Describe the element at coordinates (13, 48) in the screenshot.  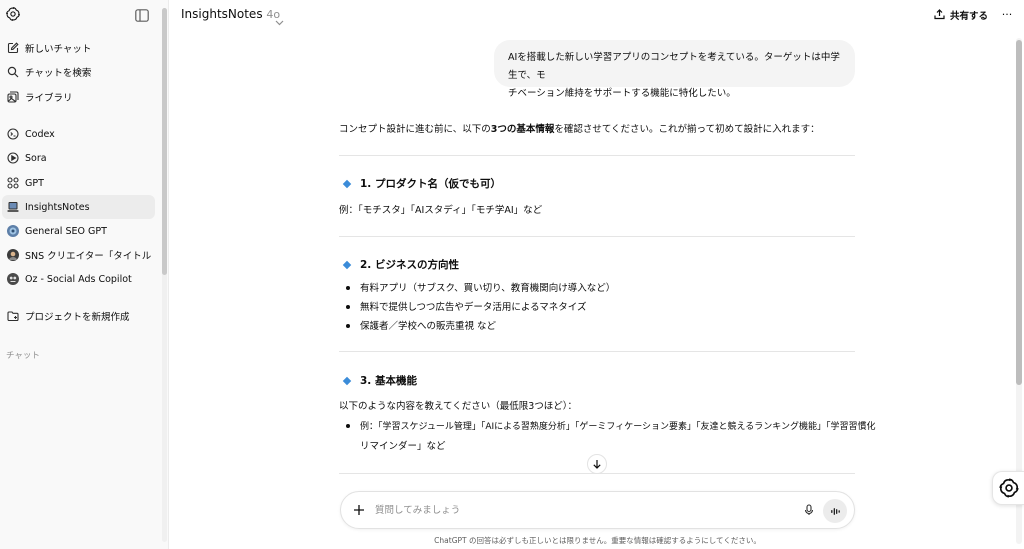
I see `new-chat-icon` at that location.